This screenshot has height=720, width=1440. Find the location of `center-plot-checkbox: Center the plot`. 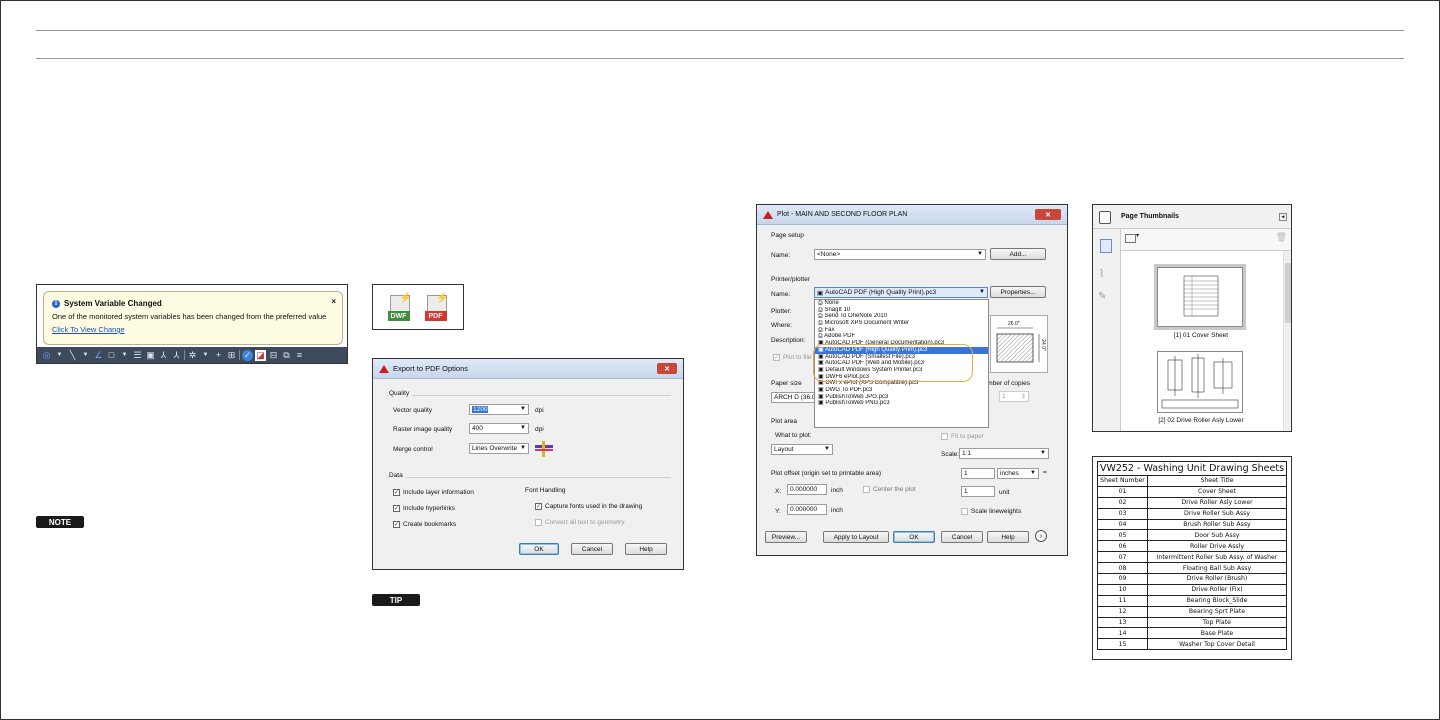

center-plot-checkbox: Center the plot is located at coordinates (889, 489).